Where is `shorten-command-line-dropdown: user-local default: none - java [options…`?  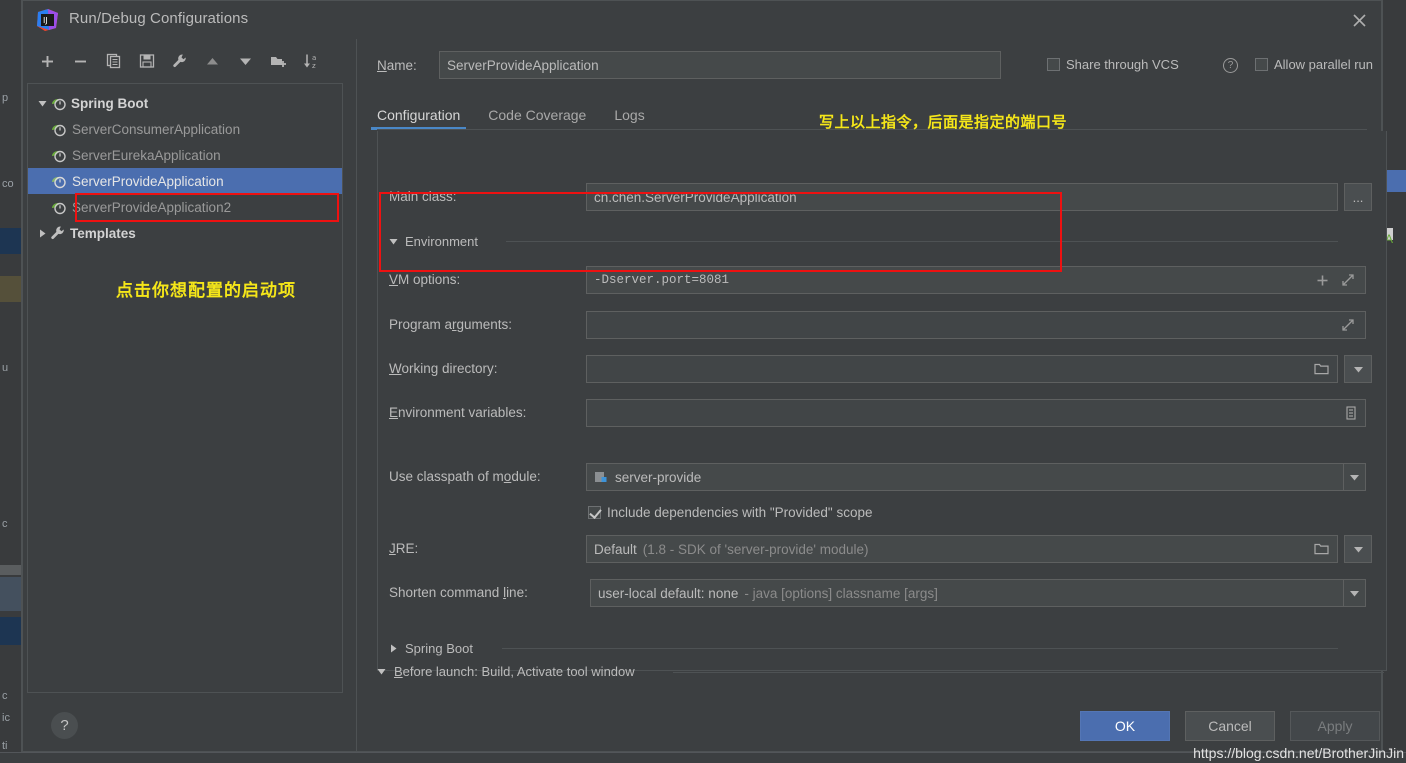 shorten-command-line-dropdown: user-local default: none - java [options… is located at coordinates (978, 593).